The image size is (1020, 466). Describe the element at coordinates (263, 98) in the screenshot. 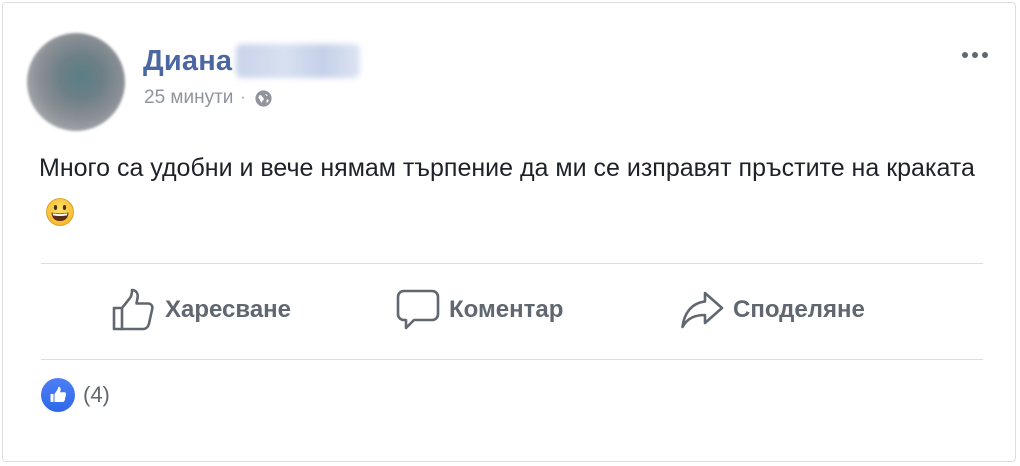

I see `globe-icon` at that location.